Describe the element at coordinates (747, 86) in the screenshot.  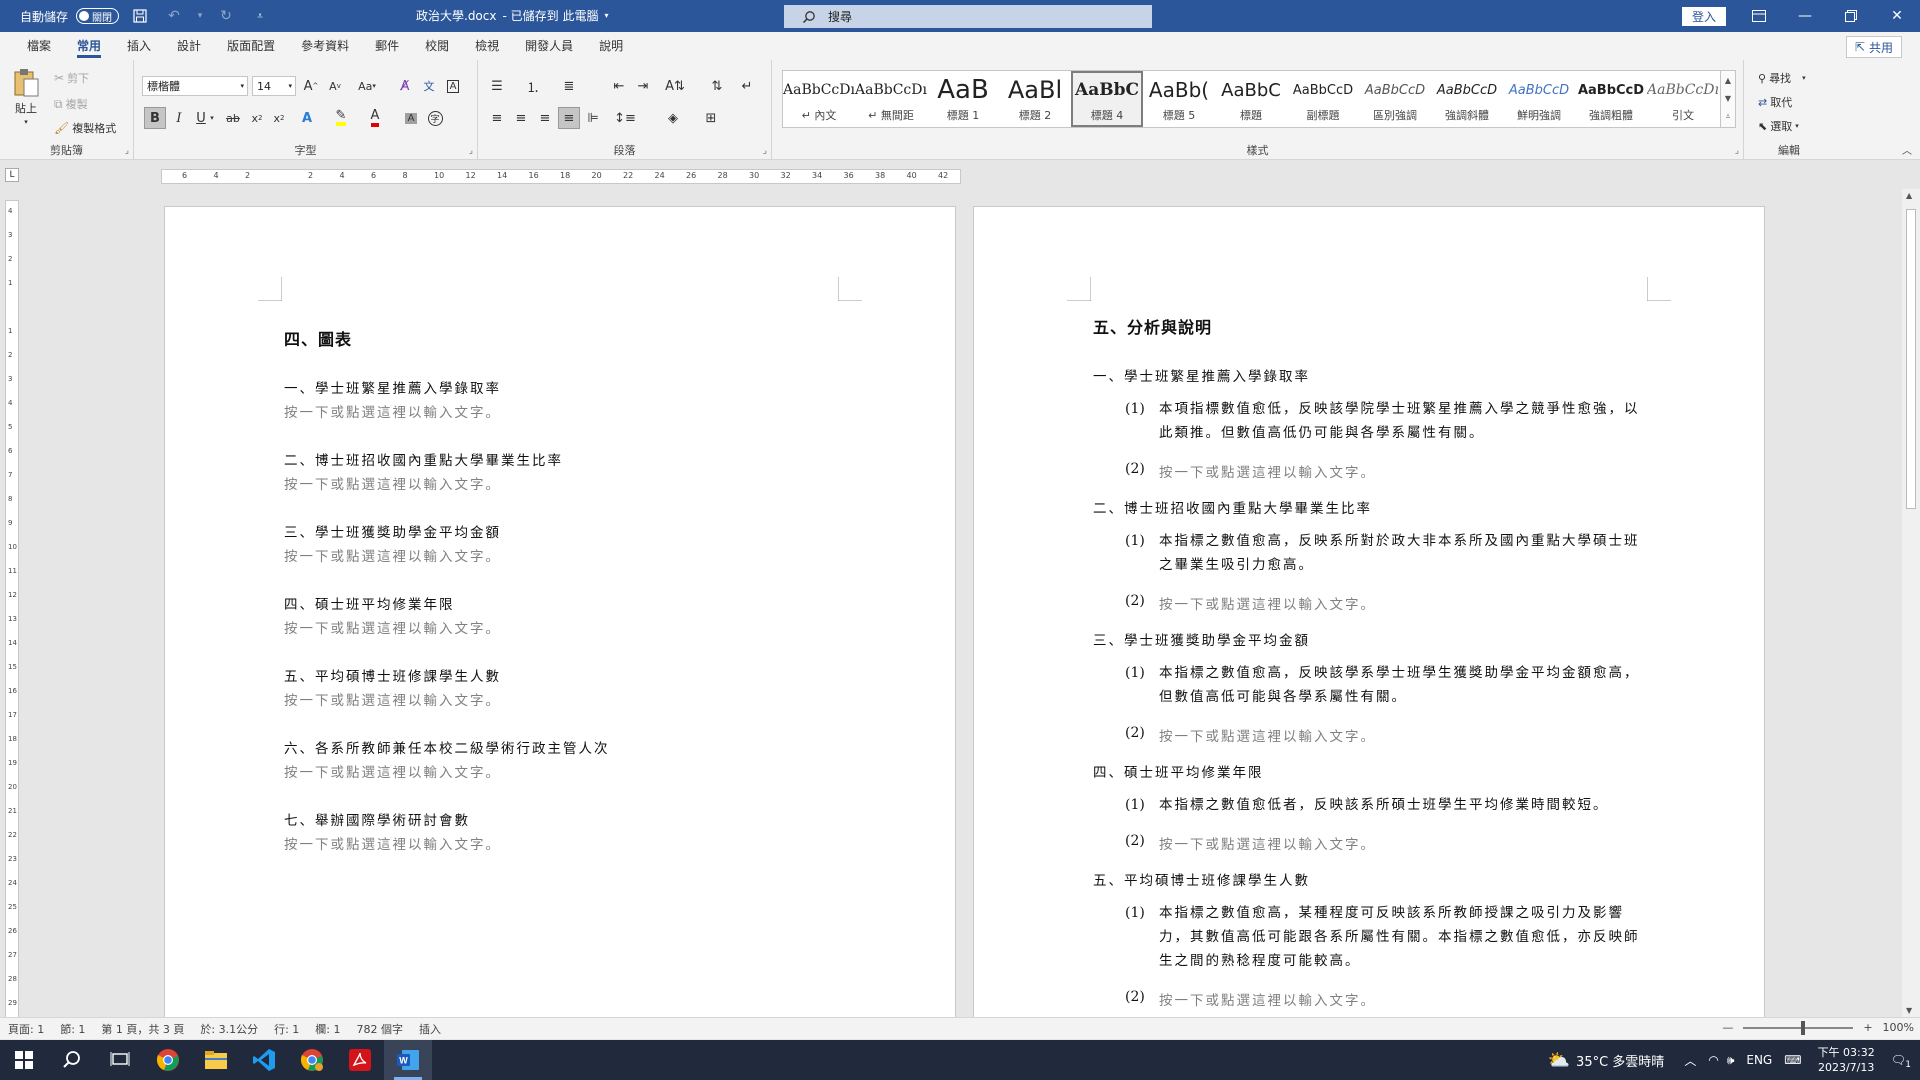
I see `show-formatting-icon: ↵` at that location.